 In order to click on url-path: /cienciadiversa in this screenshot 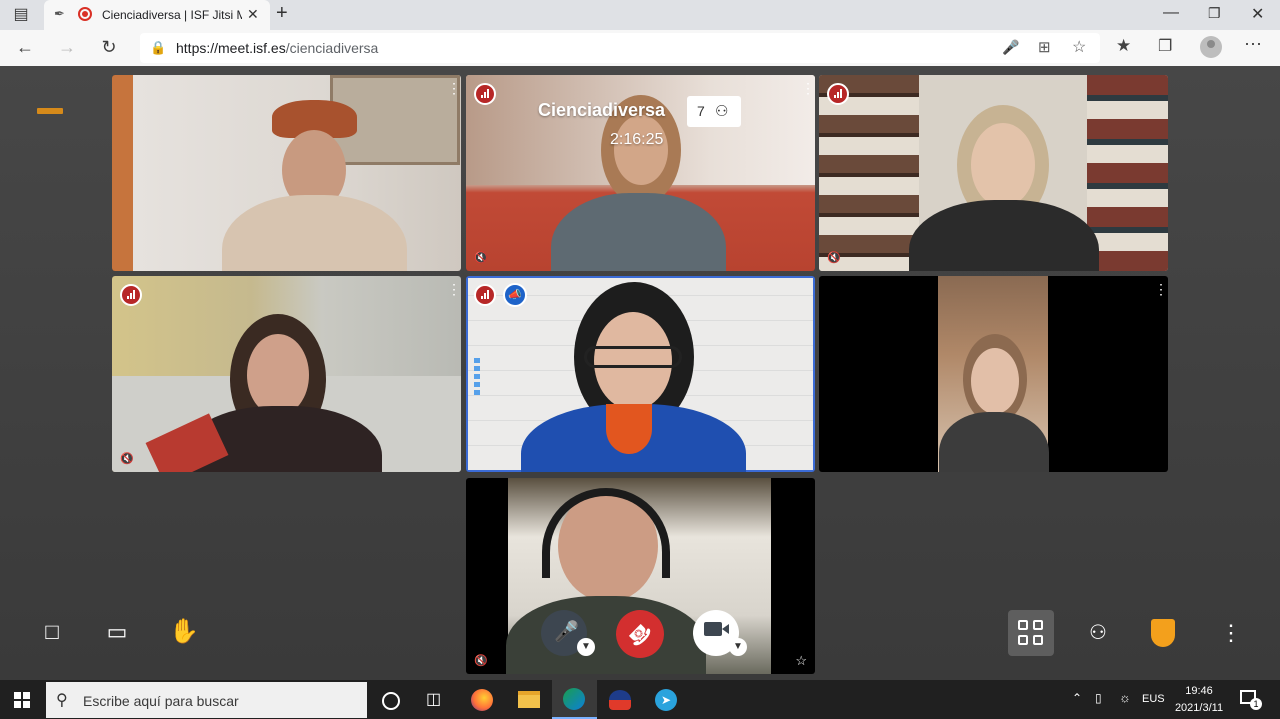, I will do `click(332, 48)`.